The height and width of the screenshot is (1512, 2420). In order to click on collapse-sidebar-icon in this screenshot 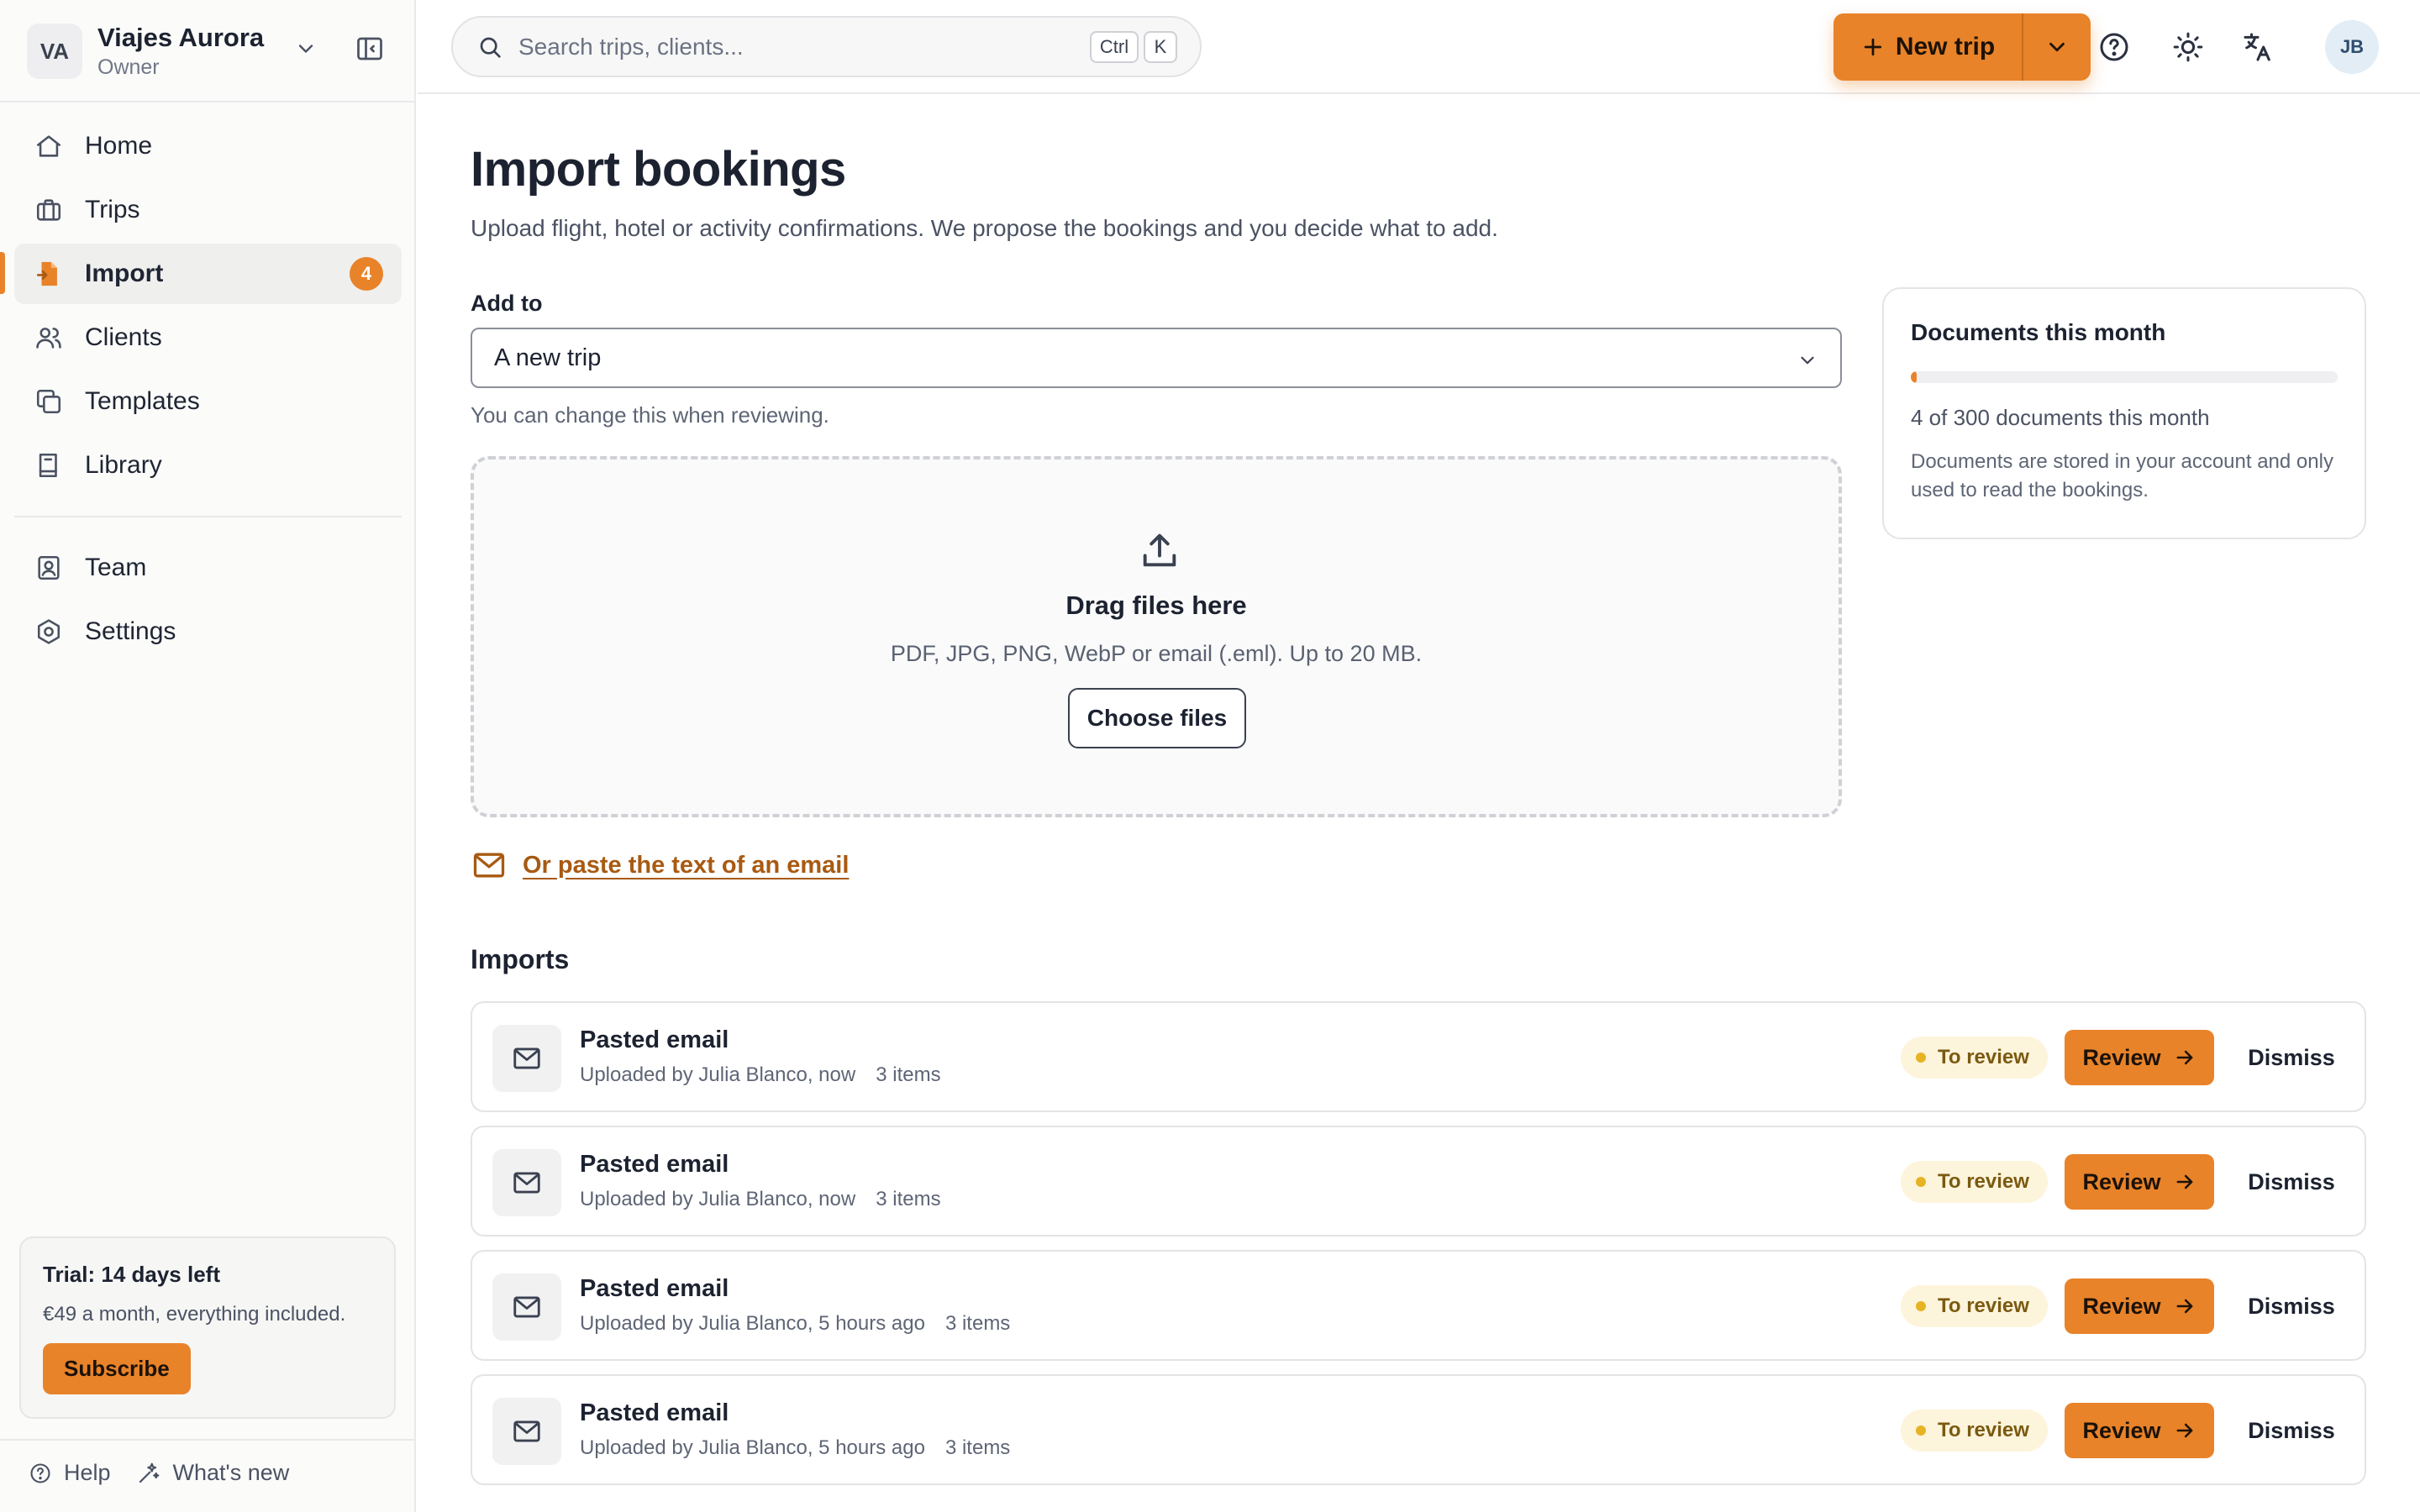, I will do `click(370, 49)`.